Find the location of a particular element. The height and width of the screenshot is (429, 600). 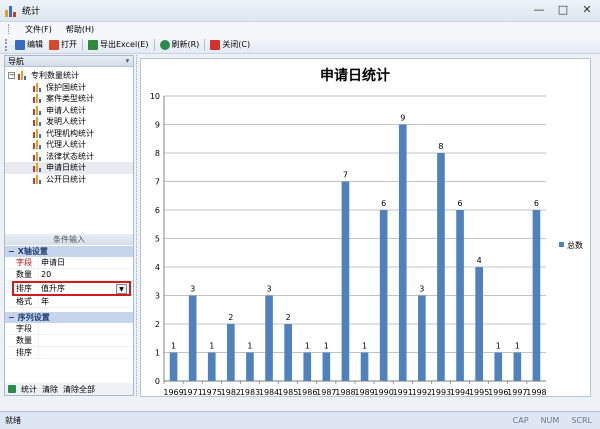

toolbar-separator is located at coordinates (82, 45).